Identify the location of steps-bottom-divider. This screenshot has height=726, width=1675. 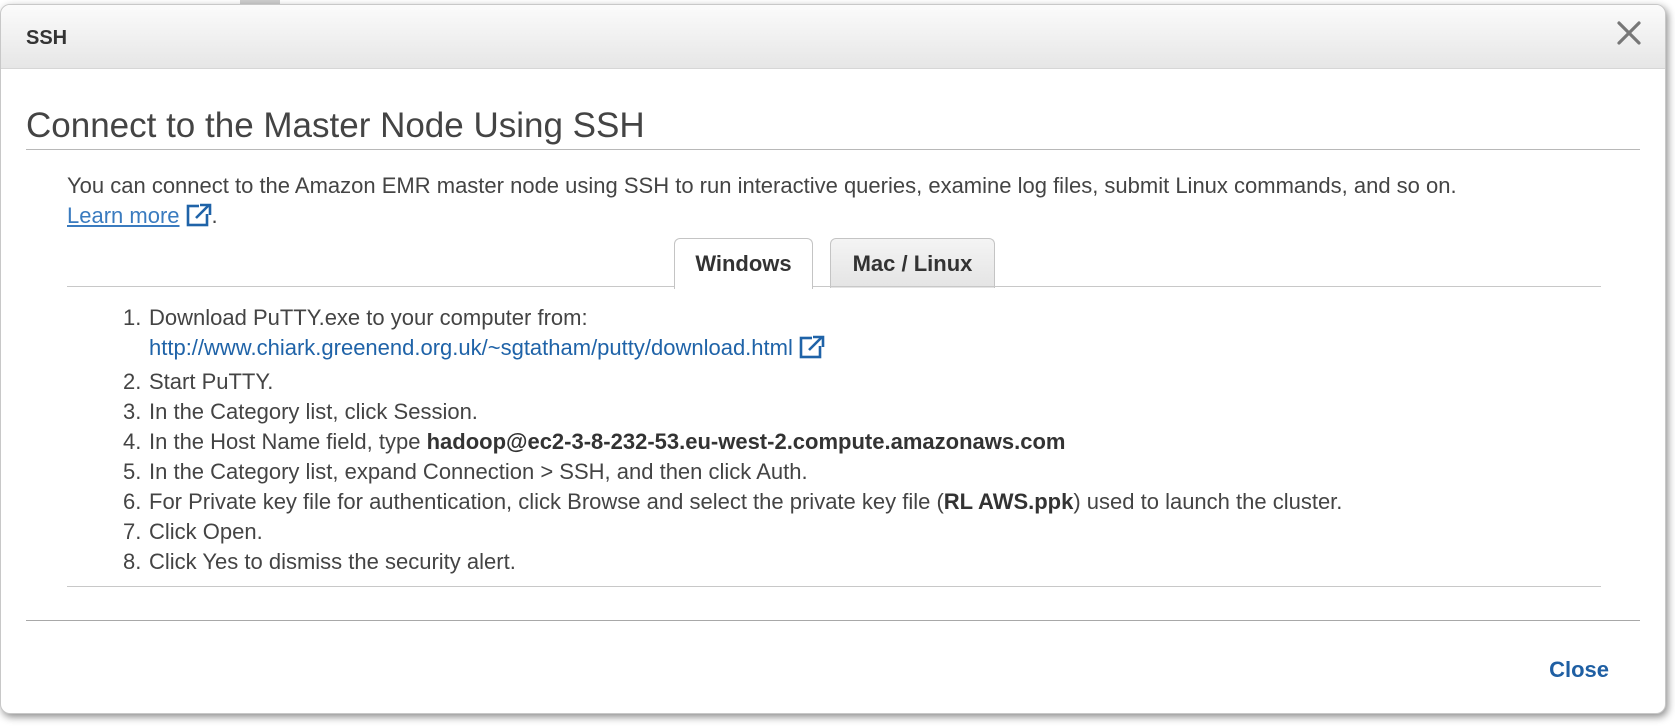
(834, 586).